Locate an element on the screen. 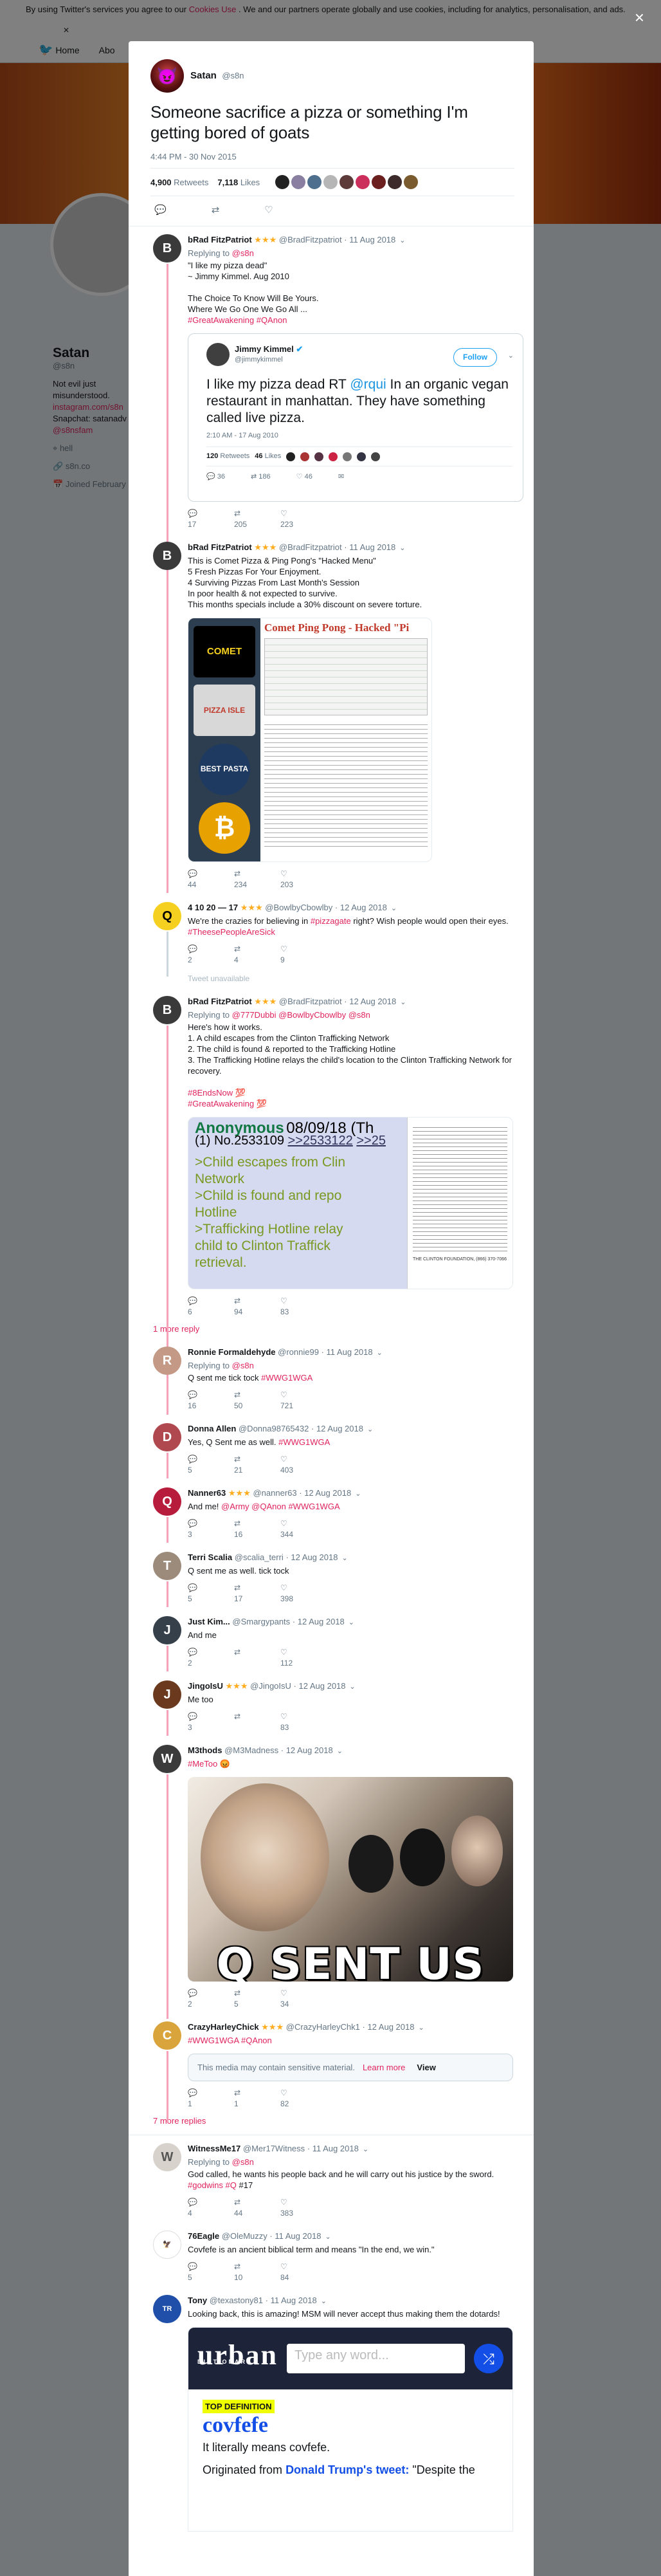 The image size is (661, 2576). avatar: B is located at coordinates (167, 248).